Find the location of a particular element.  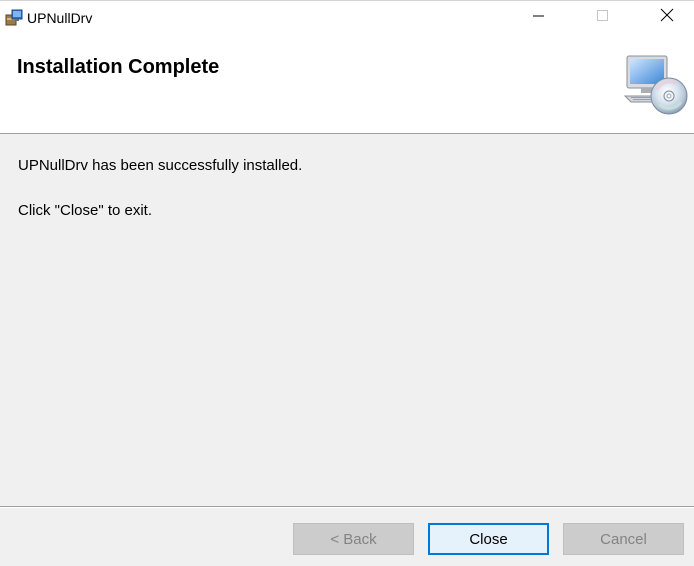

minimize-icon is located at coordinates (539, 18).